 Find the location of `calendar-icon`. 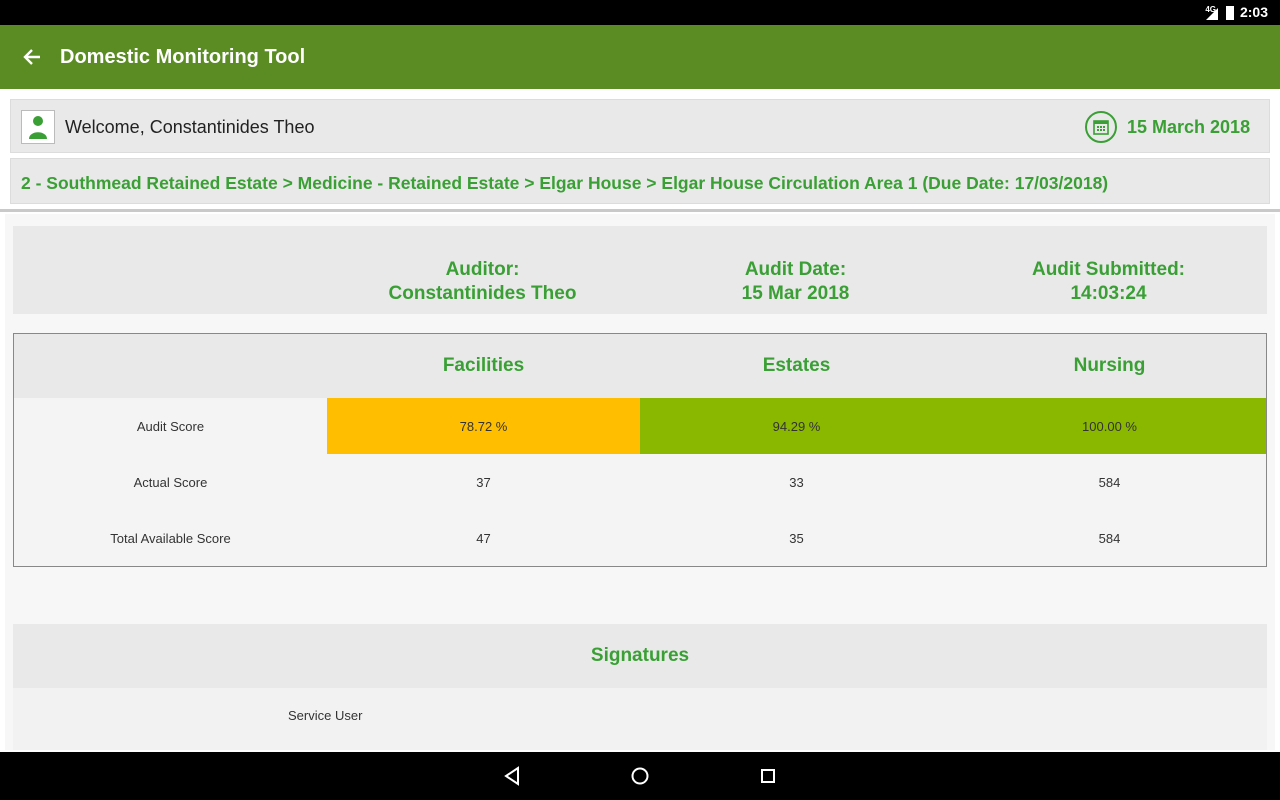

calendar-icon is located at coordinates (1101, 127).